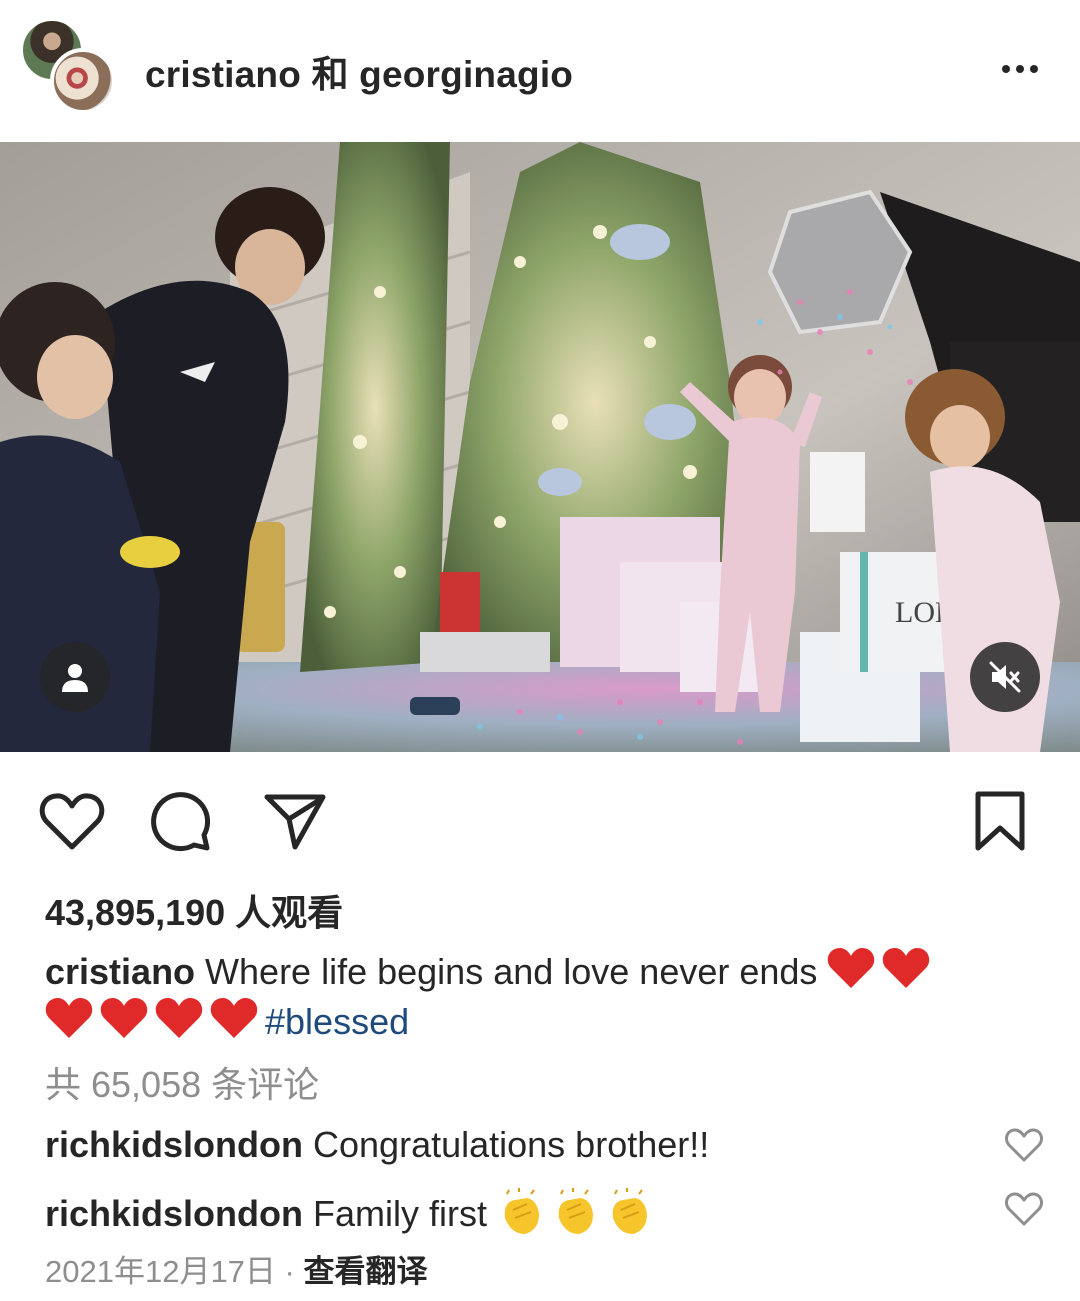 The width and height of the screenshot is (1080, 1301). I want to click on hashtag-link: #blessed, so click(337, 1021).